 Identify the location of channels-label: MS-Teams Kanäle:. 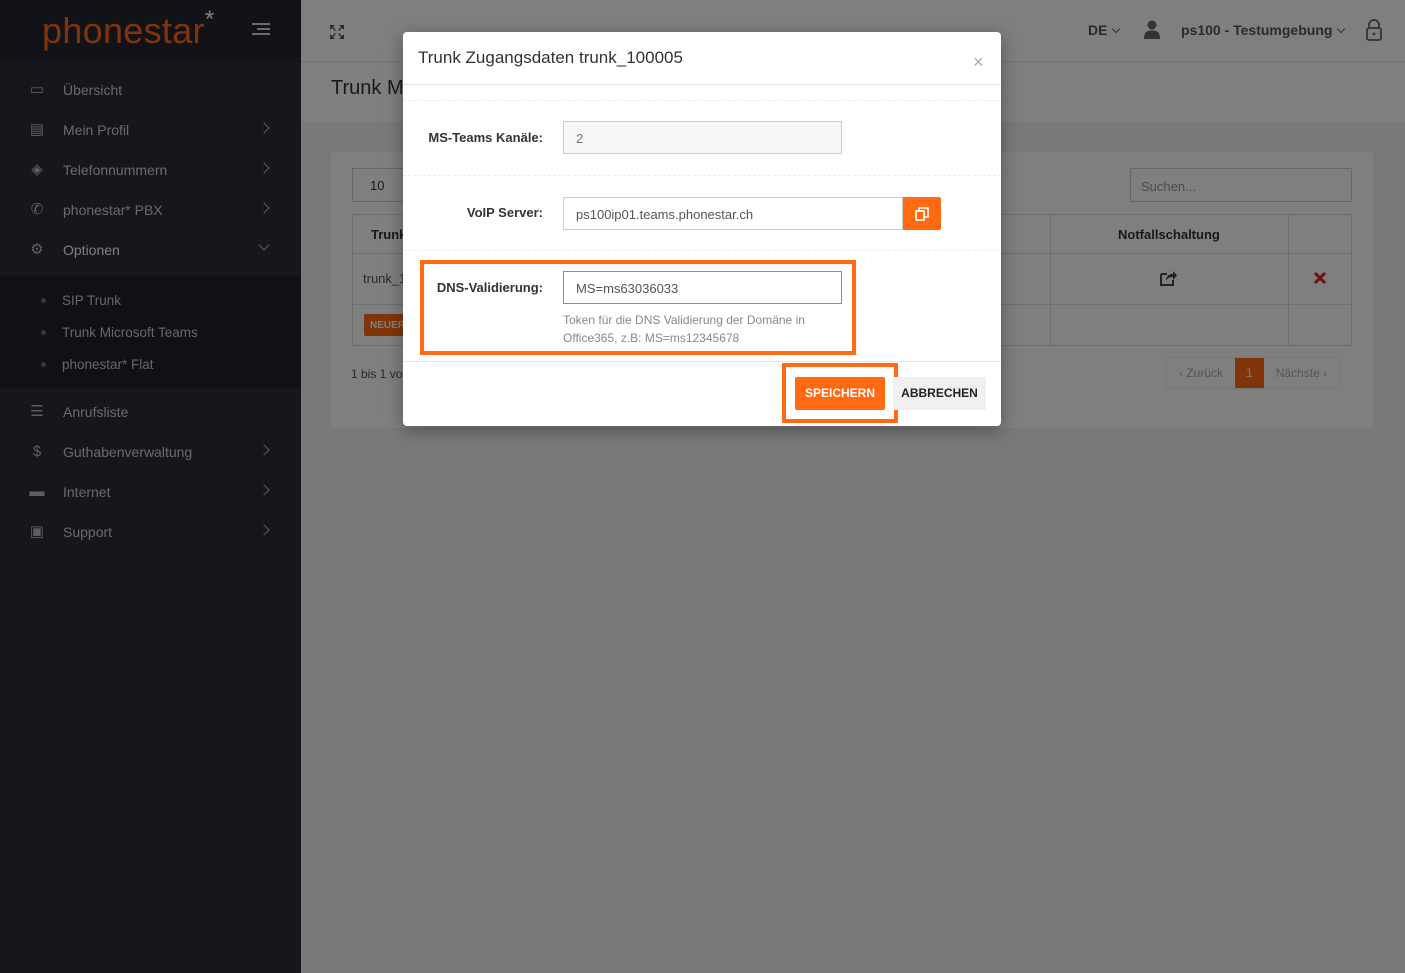
(485, 137).